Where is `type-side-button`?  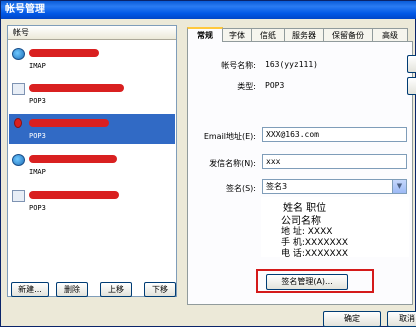
type-side-button is located at coordinates (411, 86).